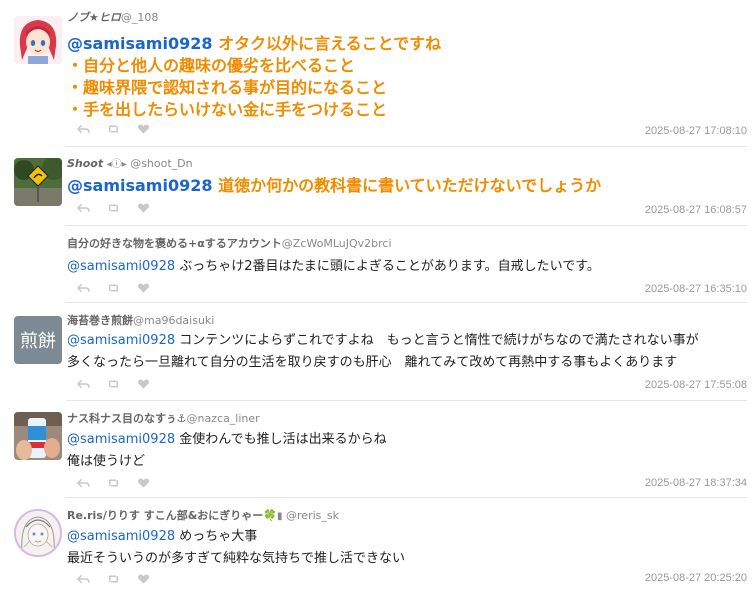  I want to click on text-line: 俺は使うけど, so click(106, 461).